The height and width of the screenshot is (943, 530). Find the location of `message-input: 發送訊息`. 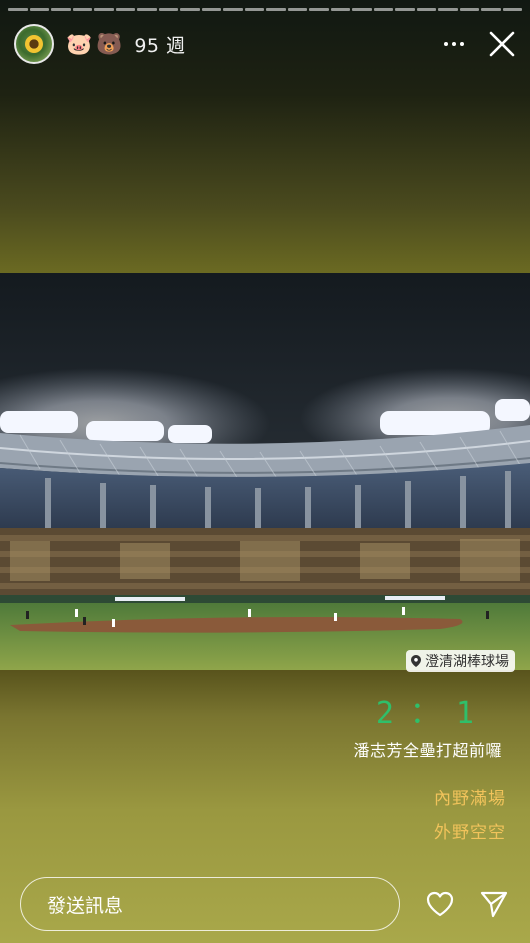

message-input: 發送訊息 is located at coordinates (210, 904).